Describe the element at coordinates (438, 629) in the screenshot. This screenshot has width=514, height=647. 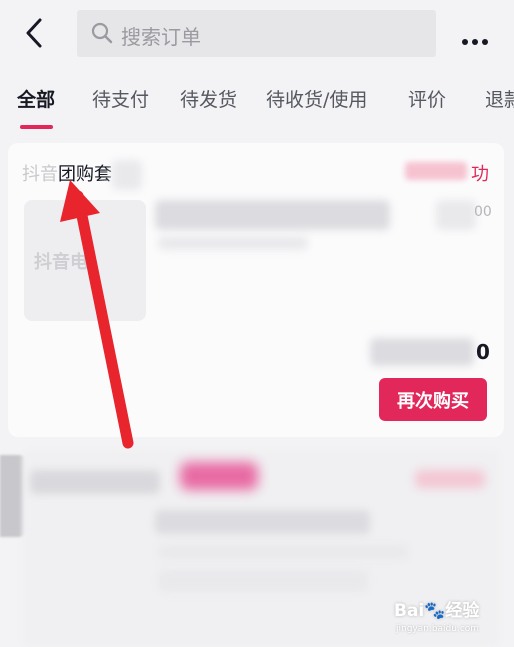
I see `watermark-url: jingyan.baidu.com` at that location.